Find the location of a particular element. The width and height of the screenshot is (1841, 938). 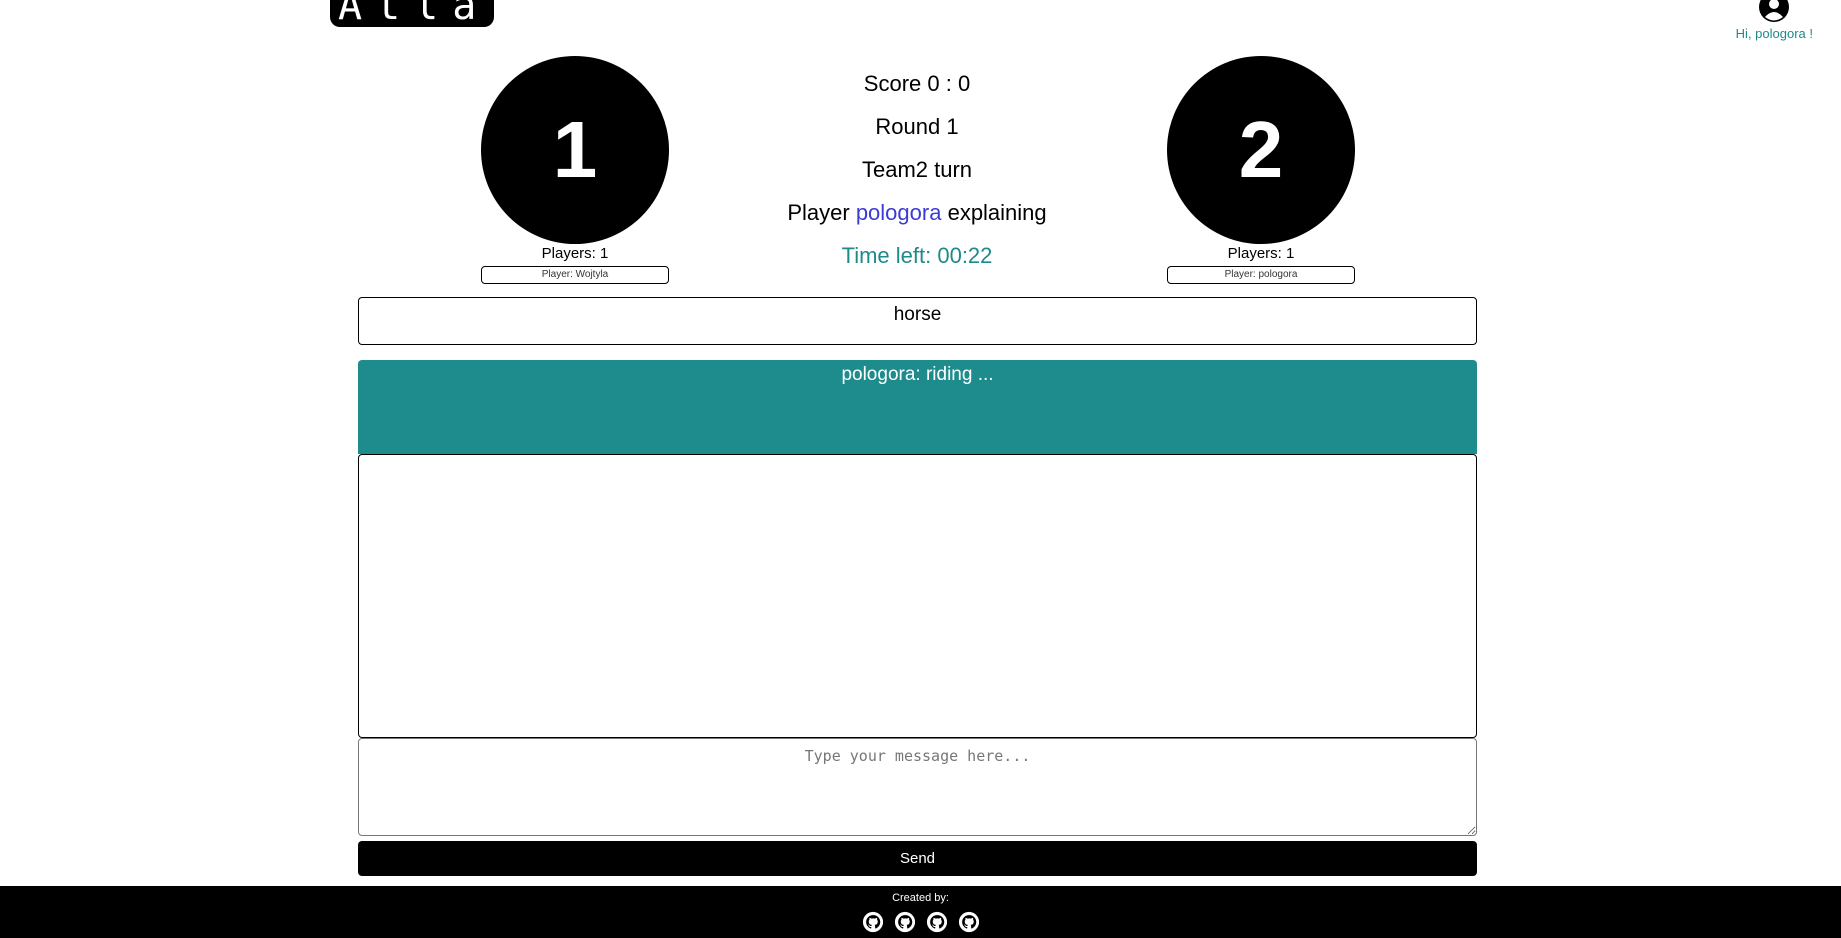

explaining-text: Player pologora explaining is located at coordinates (917, 216).